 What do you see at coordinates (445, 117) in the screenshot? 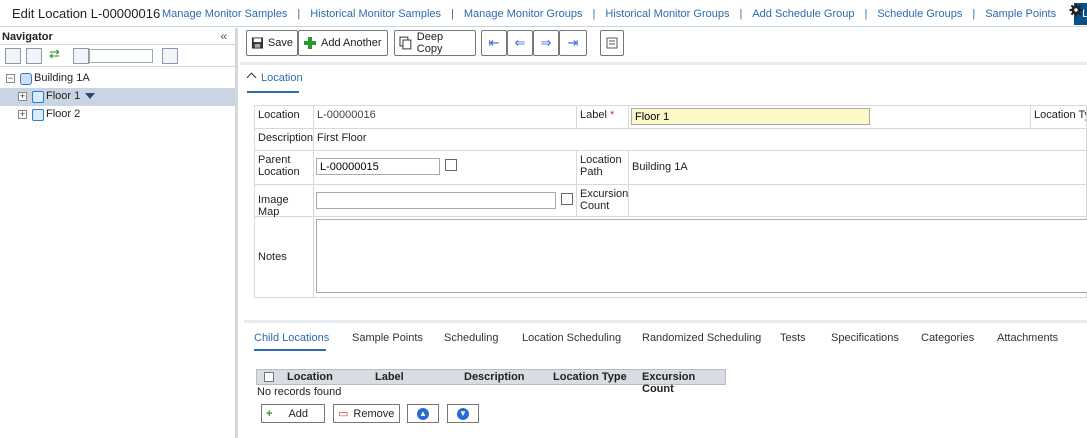
I see `location-value: L-00000016` at bounding box center [445, 117].